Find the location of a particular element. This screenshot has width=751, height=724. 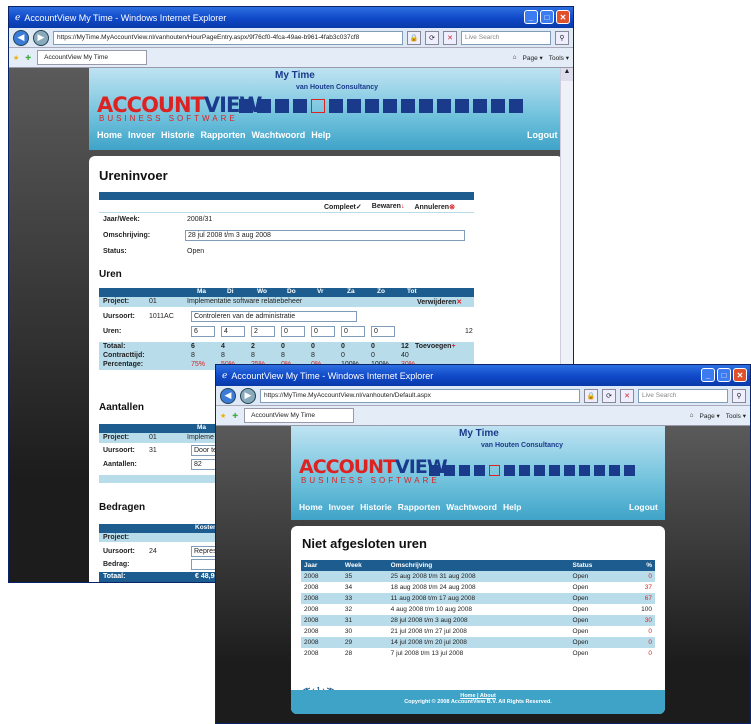

page-title: Ureninvoer is located at coordinates (133, 175).